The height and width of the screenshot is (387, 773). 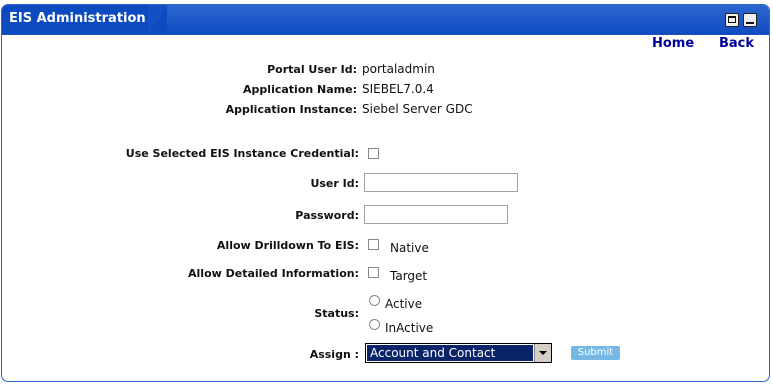 What do you see at coordinates (398, 69) in the screenshot?
I see `portal-user-value: portaladmin` at bounding box center [398, 69].